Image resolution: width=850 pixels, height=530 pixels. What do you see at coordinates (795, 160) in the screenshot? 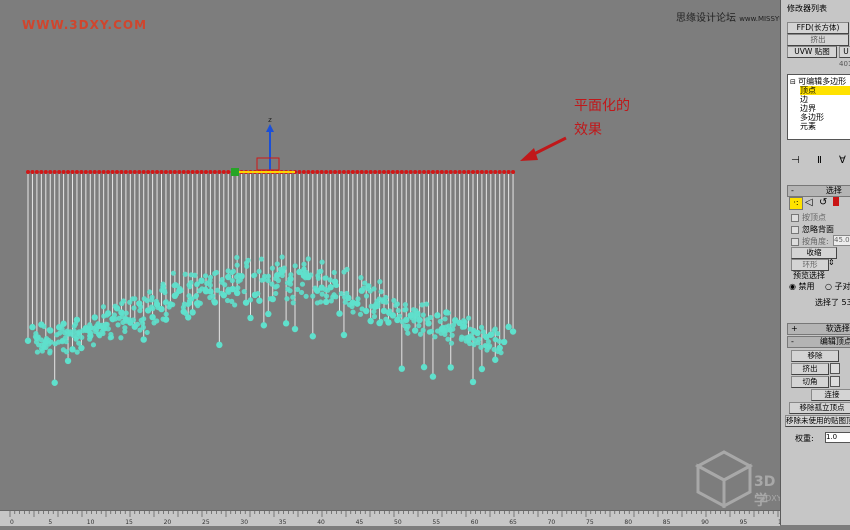
I see `pin-stack-icon: ⊣` at bounding box center [795, 160].